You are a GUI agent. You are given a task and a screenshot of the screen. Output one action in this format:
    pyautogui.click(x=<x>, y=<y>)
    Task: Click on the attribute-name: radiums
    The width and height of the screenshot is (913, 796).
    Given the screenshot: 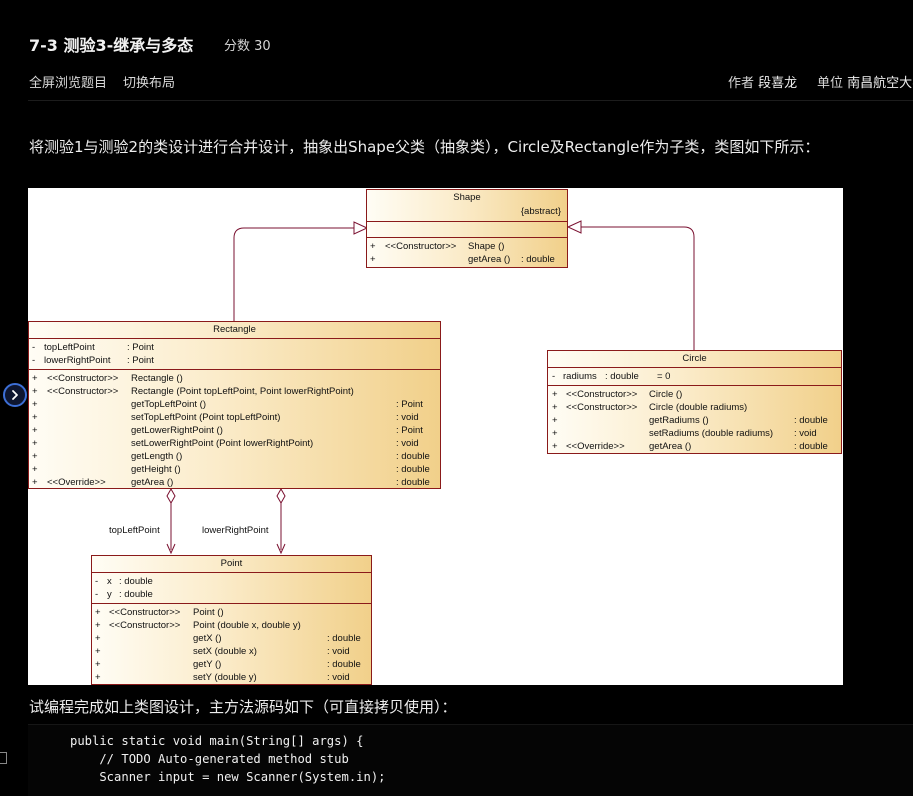 What is the action you would take?
    pyautogui.click(x=580, y=376)
    